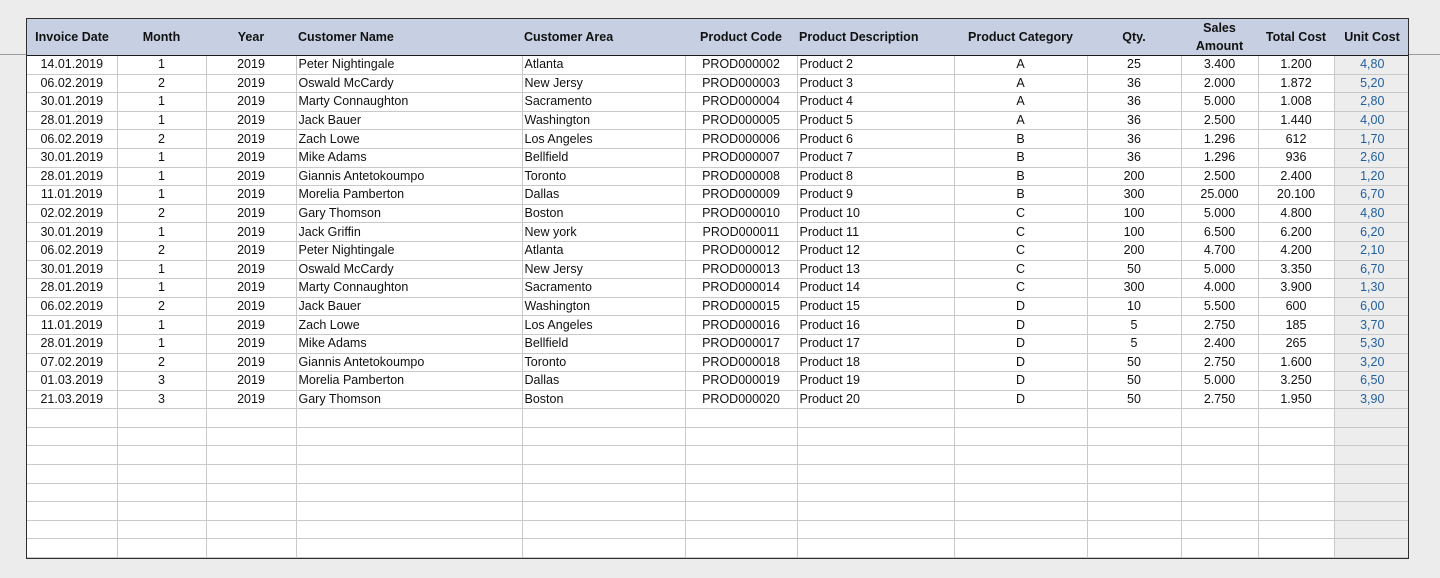 The width and height of the screenshot is (1440, 578). I want to click on customer-area-cell: Toronto, so click(604, 177).